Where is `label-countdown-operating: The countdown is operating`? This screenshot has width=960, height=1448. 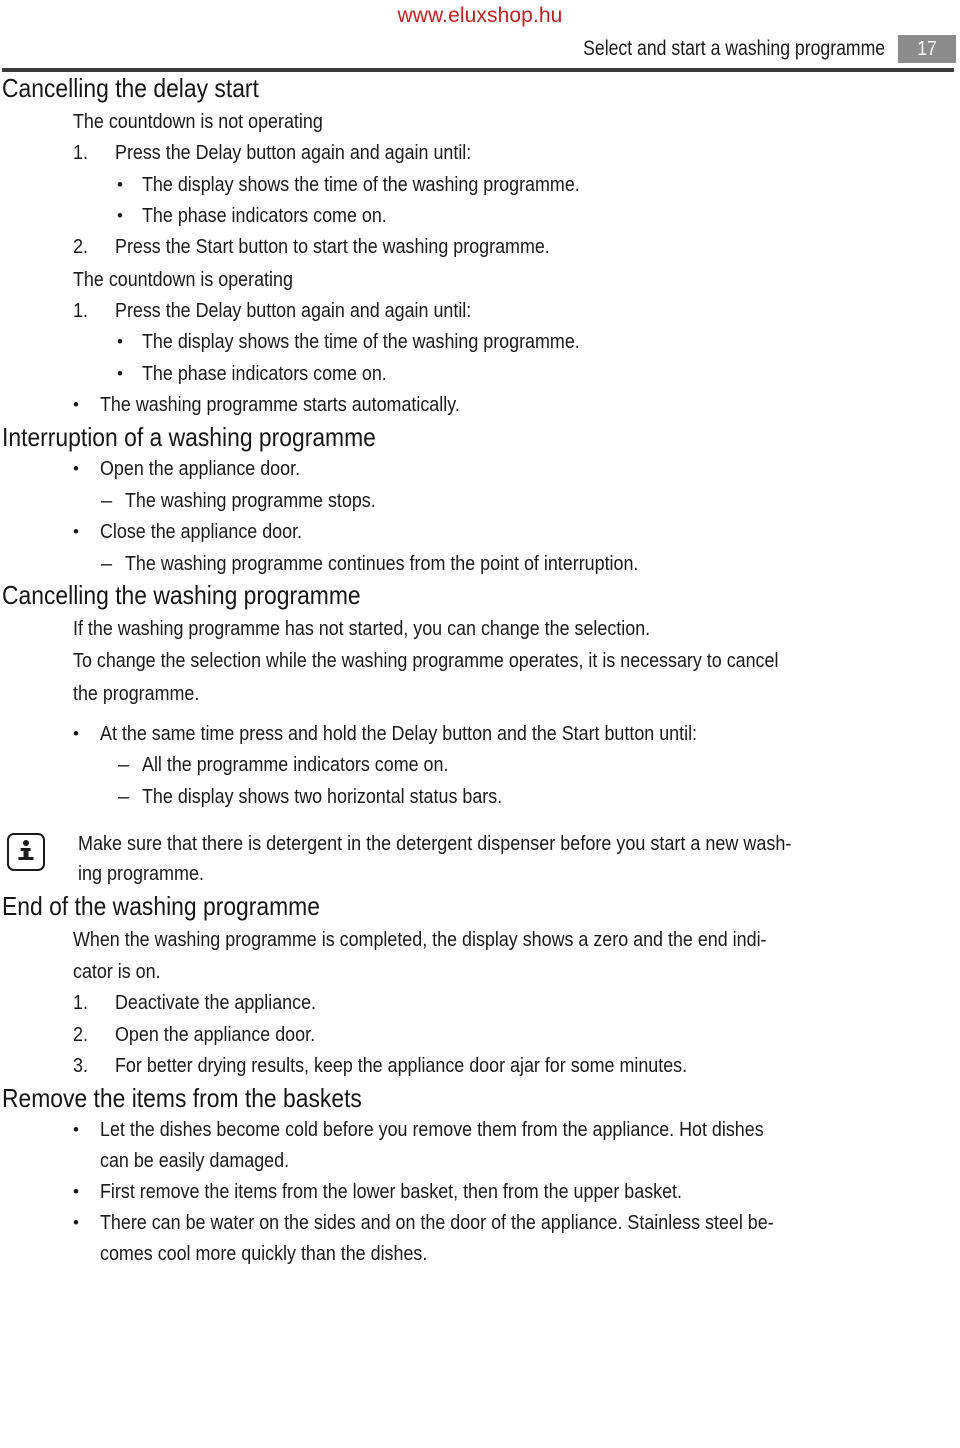 label-countdown-operating: The countdown is operating is located at coordinates (183, 279).